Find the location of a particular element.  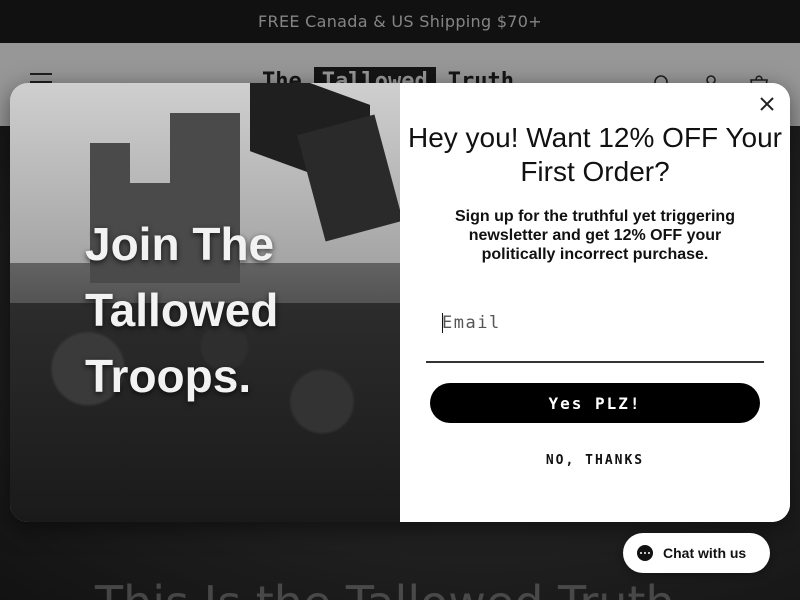

submit-button: Yes PLZ! is located at coordinates (595, 403).